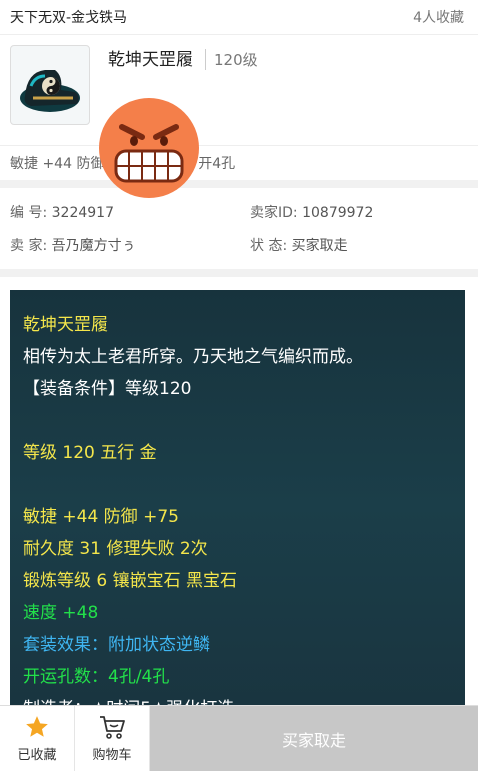 The image size is (478, 771). Describe the element at coordinates (37, 726) in the screenshot. I see `star-icon` at that location.